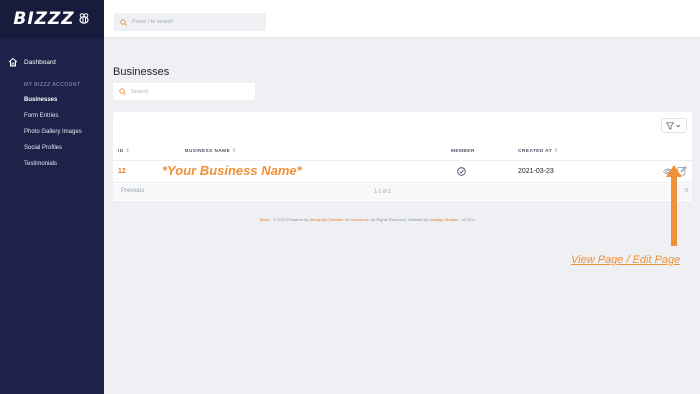  I want to click on footer-text: · © 2021 Powered by, so click(289, 219).